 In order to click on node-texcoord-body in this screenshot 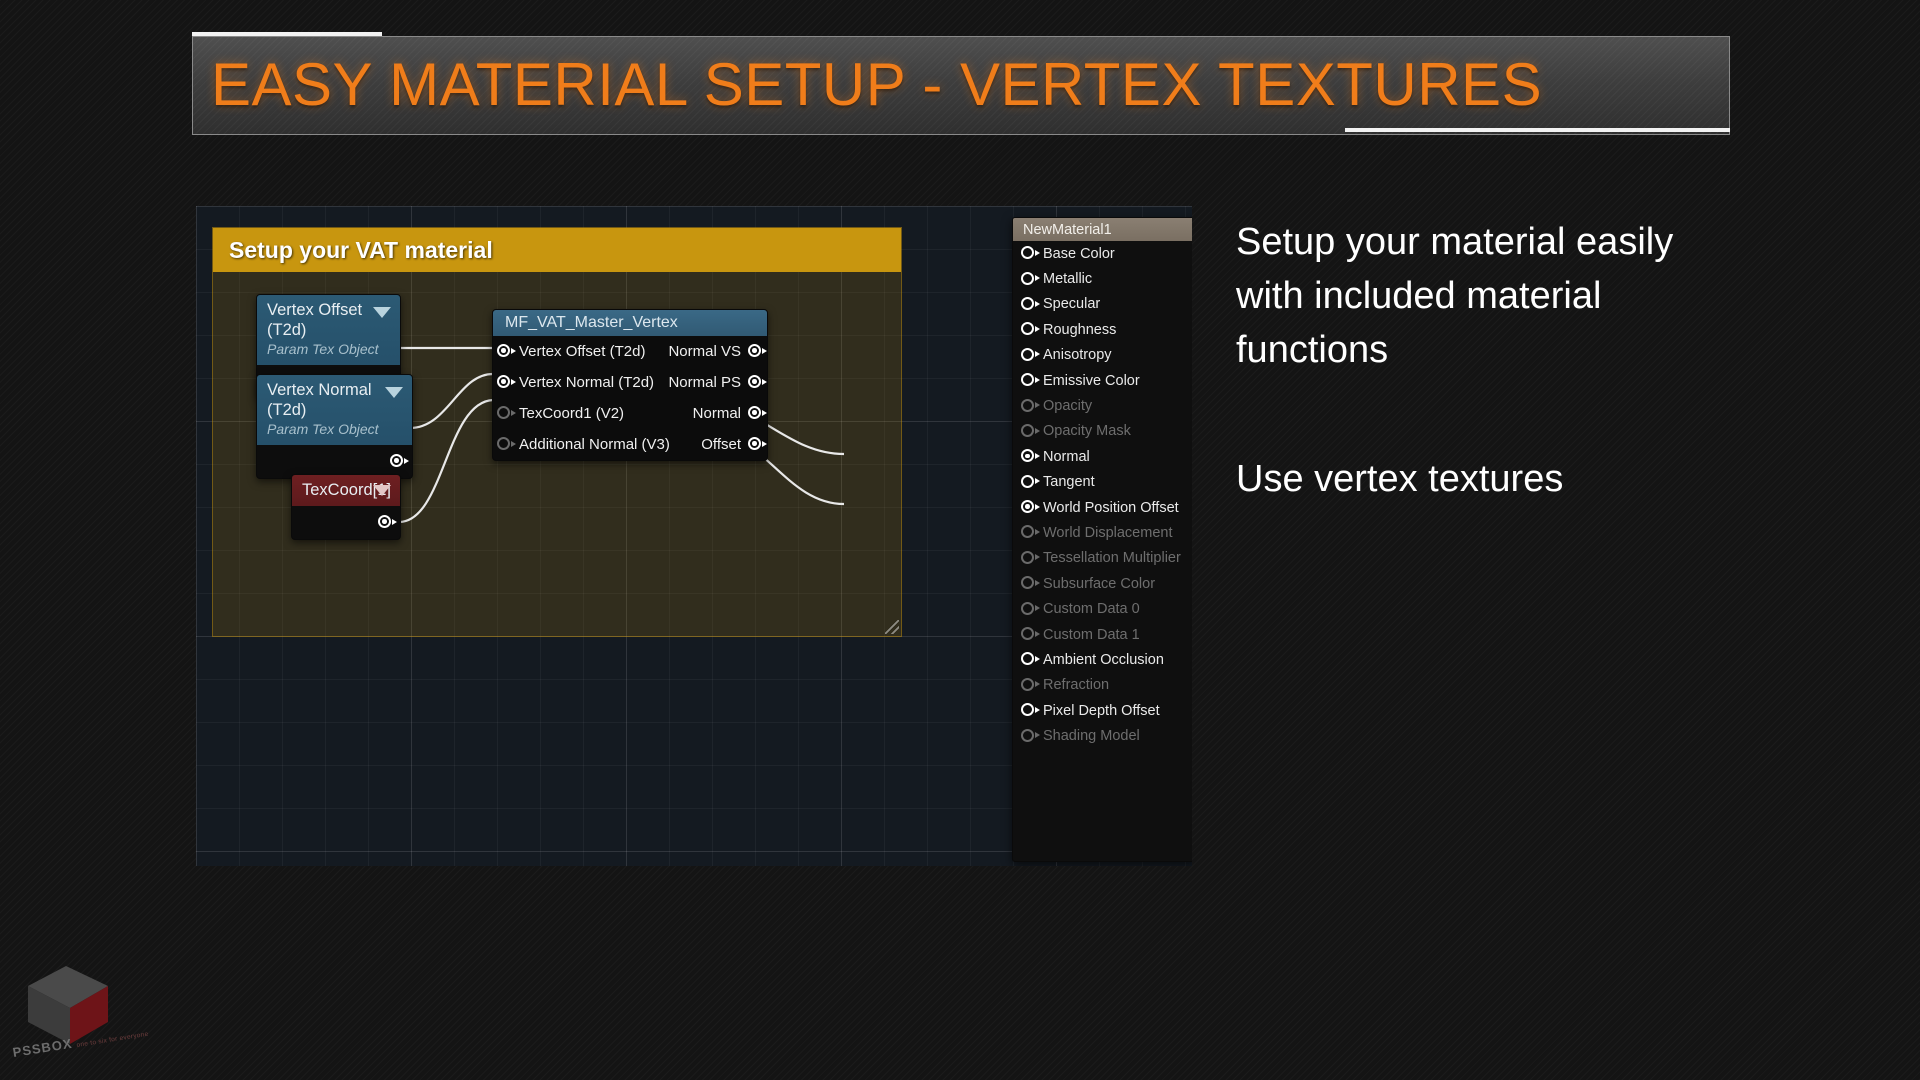, I will do `click(346, 522)`.